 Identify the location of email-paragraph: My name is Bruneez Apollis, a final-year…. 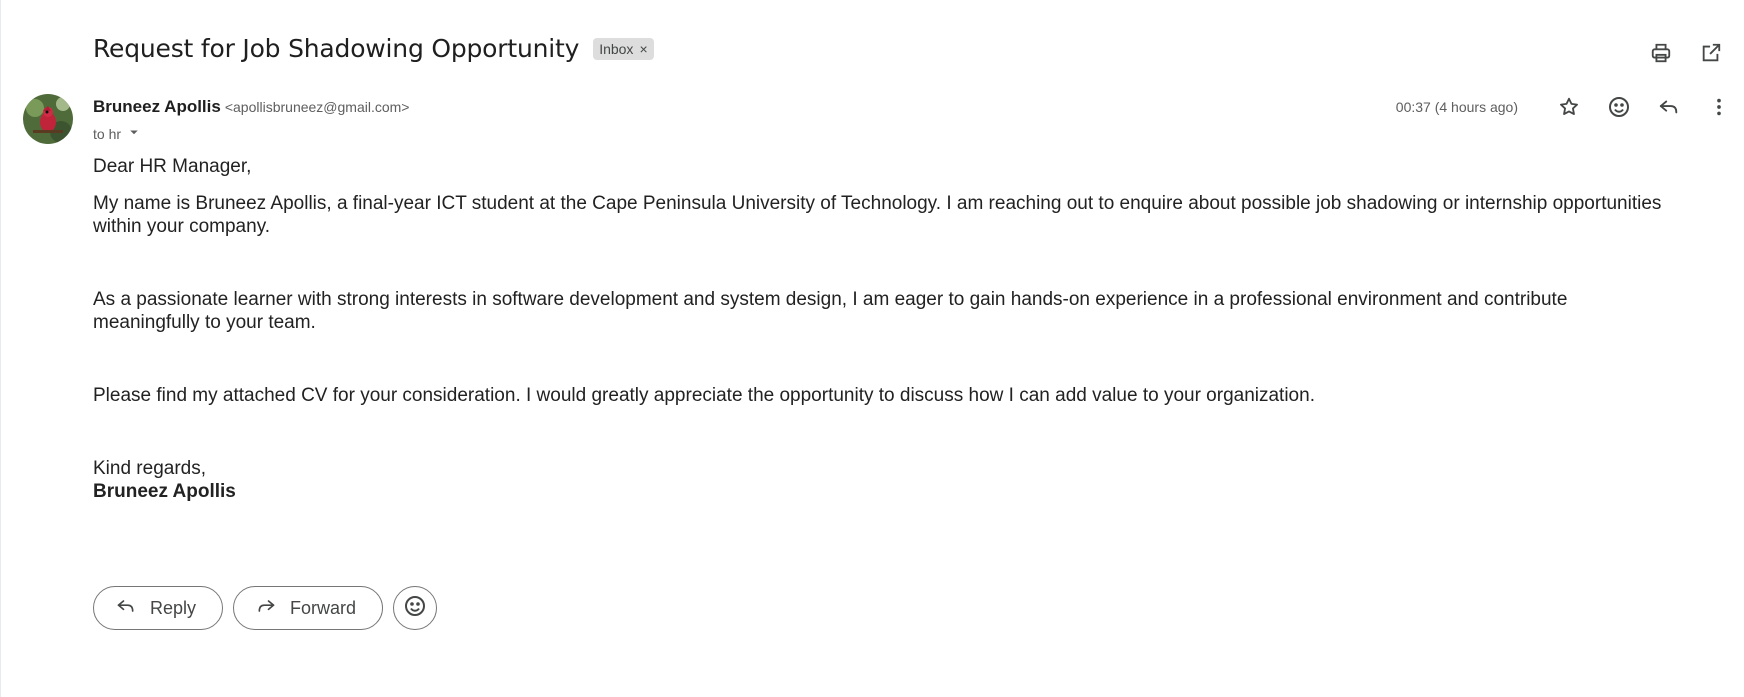
(877, 215).